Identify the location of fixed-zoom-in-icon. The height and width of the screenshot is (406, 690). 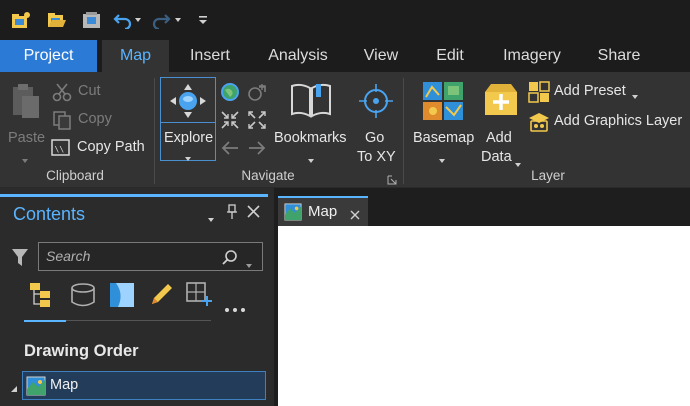
(230, 122).